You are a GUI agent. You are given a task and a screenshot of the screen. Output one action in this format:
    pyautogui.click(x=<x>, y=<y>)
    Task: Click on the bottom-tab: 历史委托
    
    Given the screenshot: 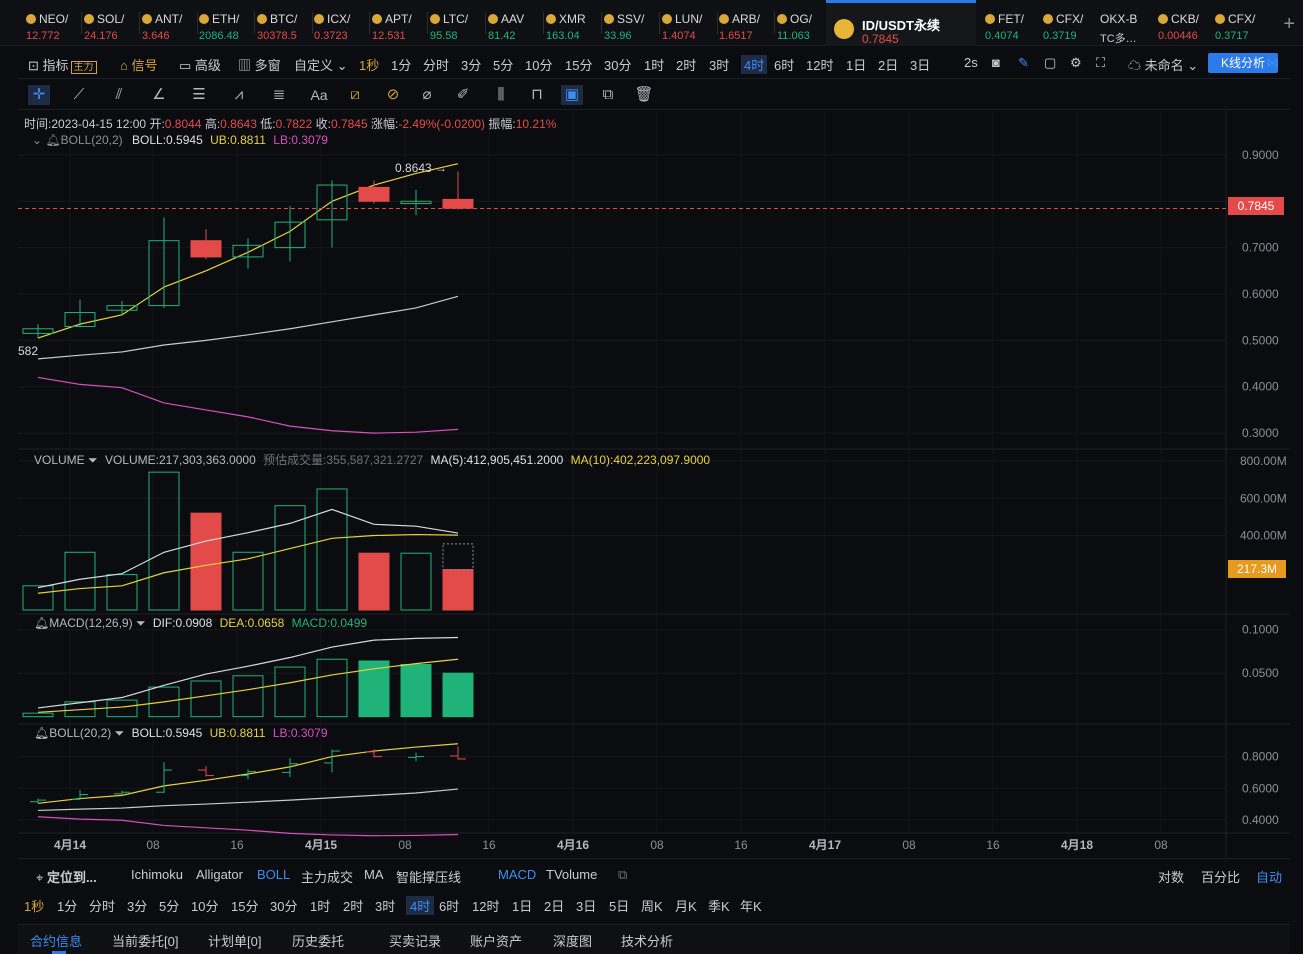 What is the action you would take?
    pyautogui.click(x=318, y=940)
    